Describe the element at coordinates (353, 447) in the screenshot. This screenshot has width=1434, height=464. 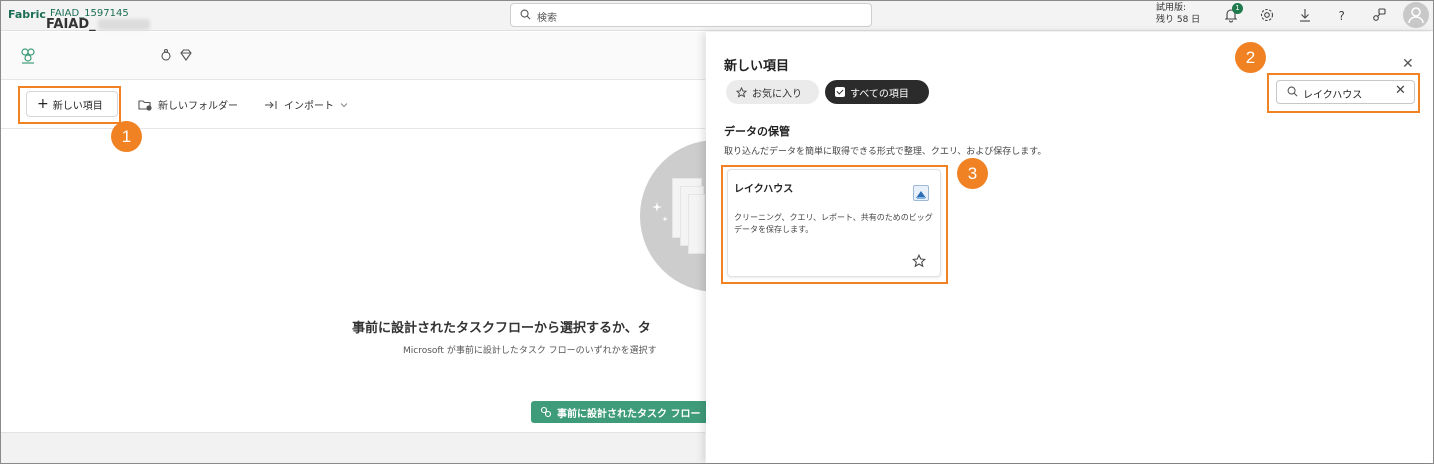
I see `workspace-footer` at that location.